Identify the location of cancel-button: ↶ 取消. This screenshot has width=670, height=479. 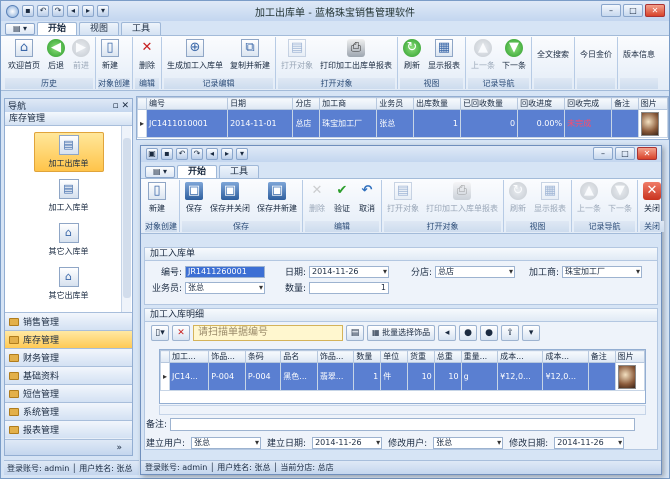
(367, 200).